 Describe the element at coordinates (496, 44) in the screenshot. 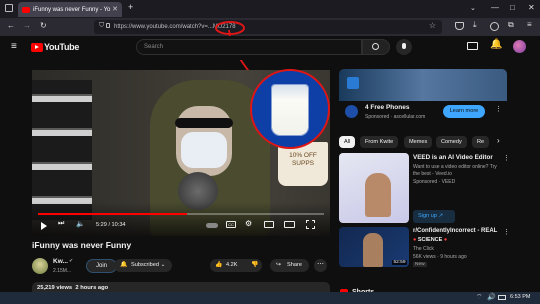

I see `notifications-bell-icon: 🔔` at that location.